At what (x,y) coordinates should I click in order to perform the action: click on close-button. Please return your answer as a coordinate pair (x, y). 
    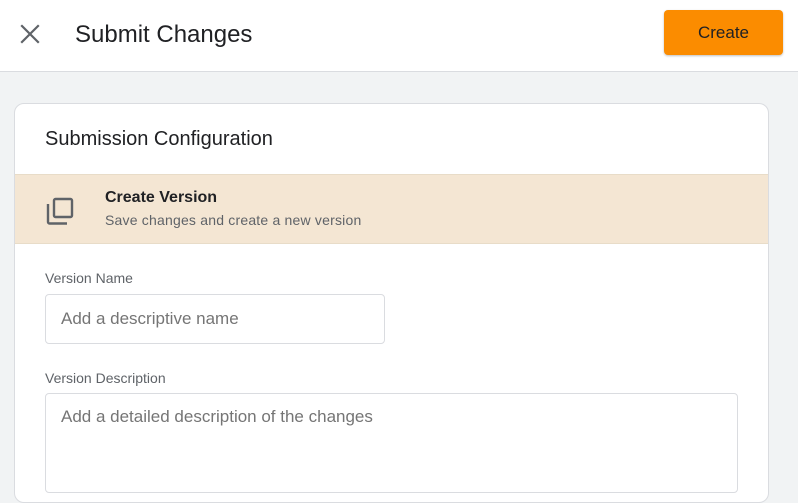
    Looking at the image, I should click on (30, 34).